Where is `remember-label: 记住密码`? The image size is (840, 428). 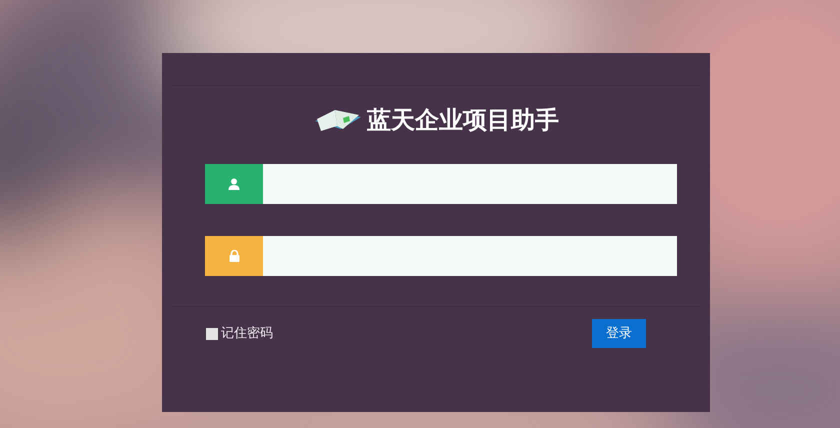
remember-label: 记住密码 is located at coordinates (247, 333).